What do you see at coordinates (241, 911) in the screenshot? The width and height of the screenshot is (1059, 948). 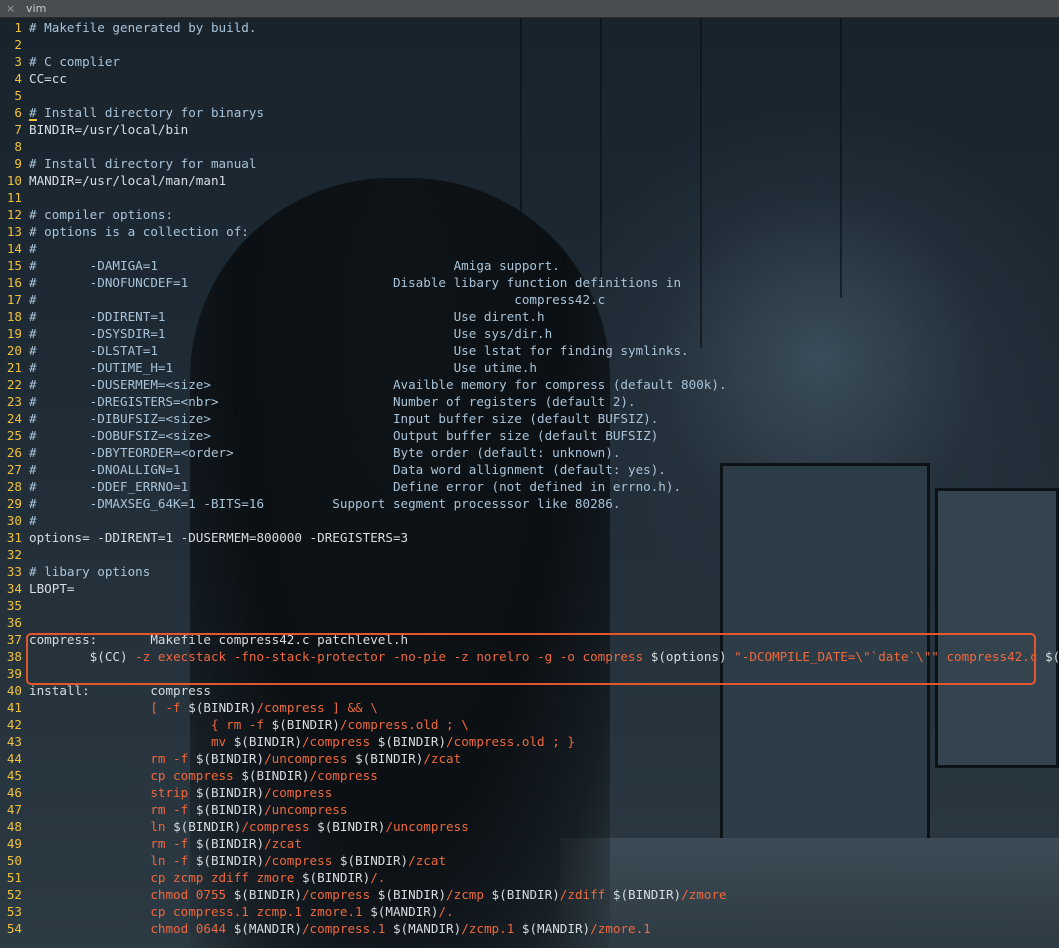 I see `line-code: cp compress.1 zcmp.1 zmore.1 $(MANDIR)/.` at bounding box center [241, 911].